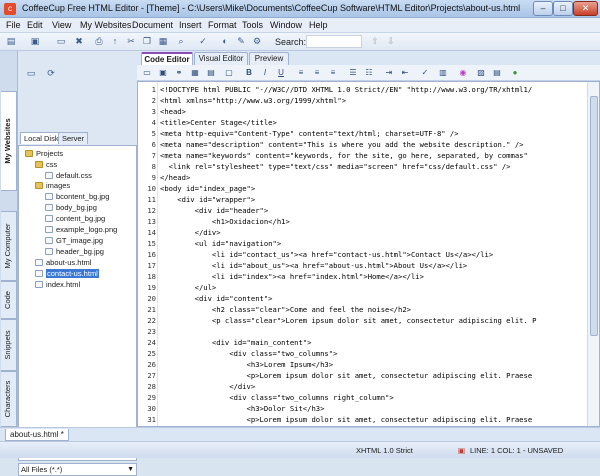 The width and height of the screenshot is (600, 476). What do you see at coordinates (13, 25) in the screenshot?
I see `menu-file: File` at bounding box center [13, 25].